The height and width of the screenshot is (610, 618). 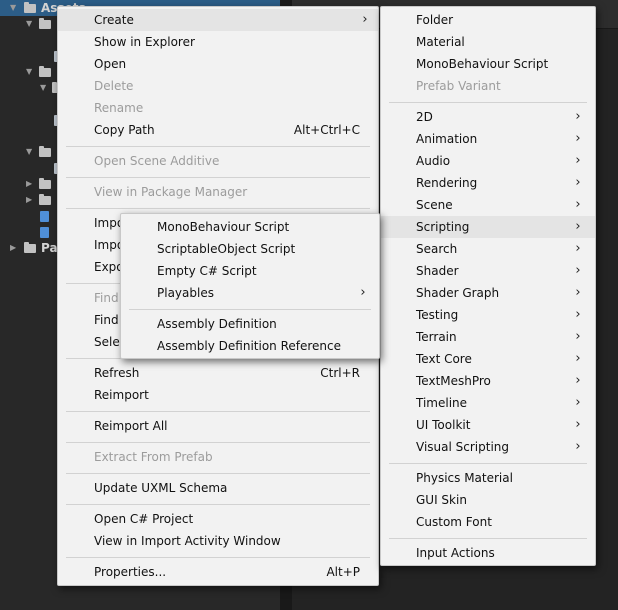 I want to click on menu-item-rendering: Rendering ›, so click(x=488, y=183).